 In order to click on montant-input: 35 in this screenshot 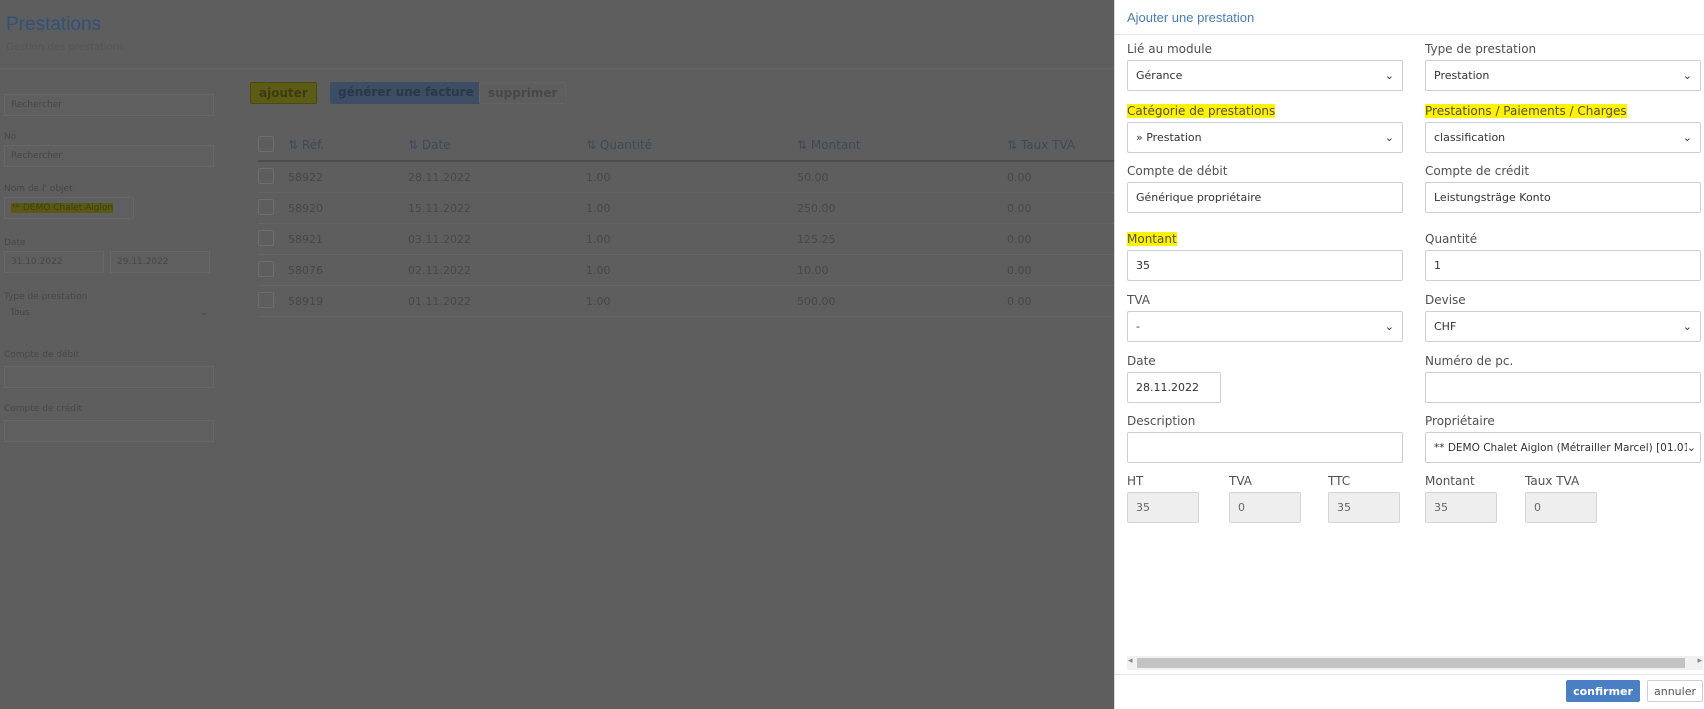, I will do `click(1265, 265)`.